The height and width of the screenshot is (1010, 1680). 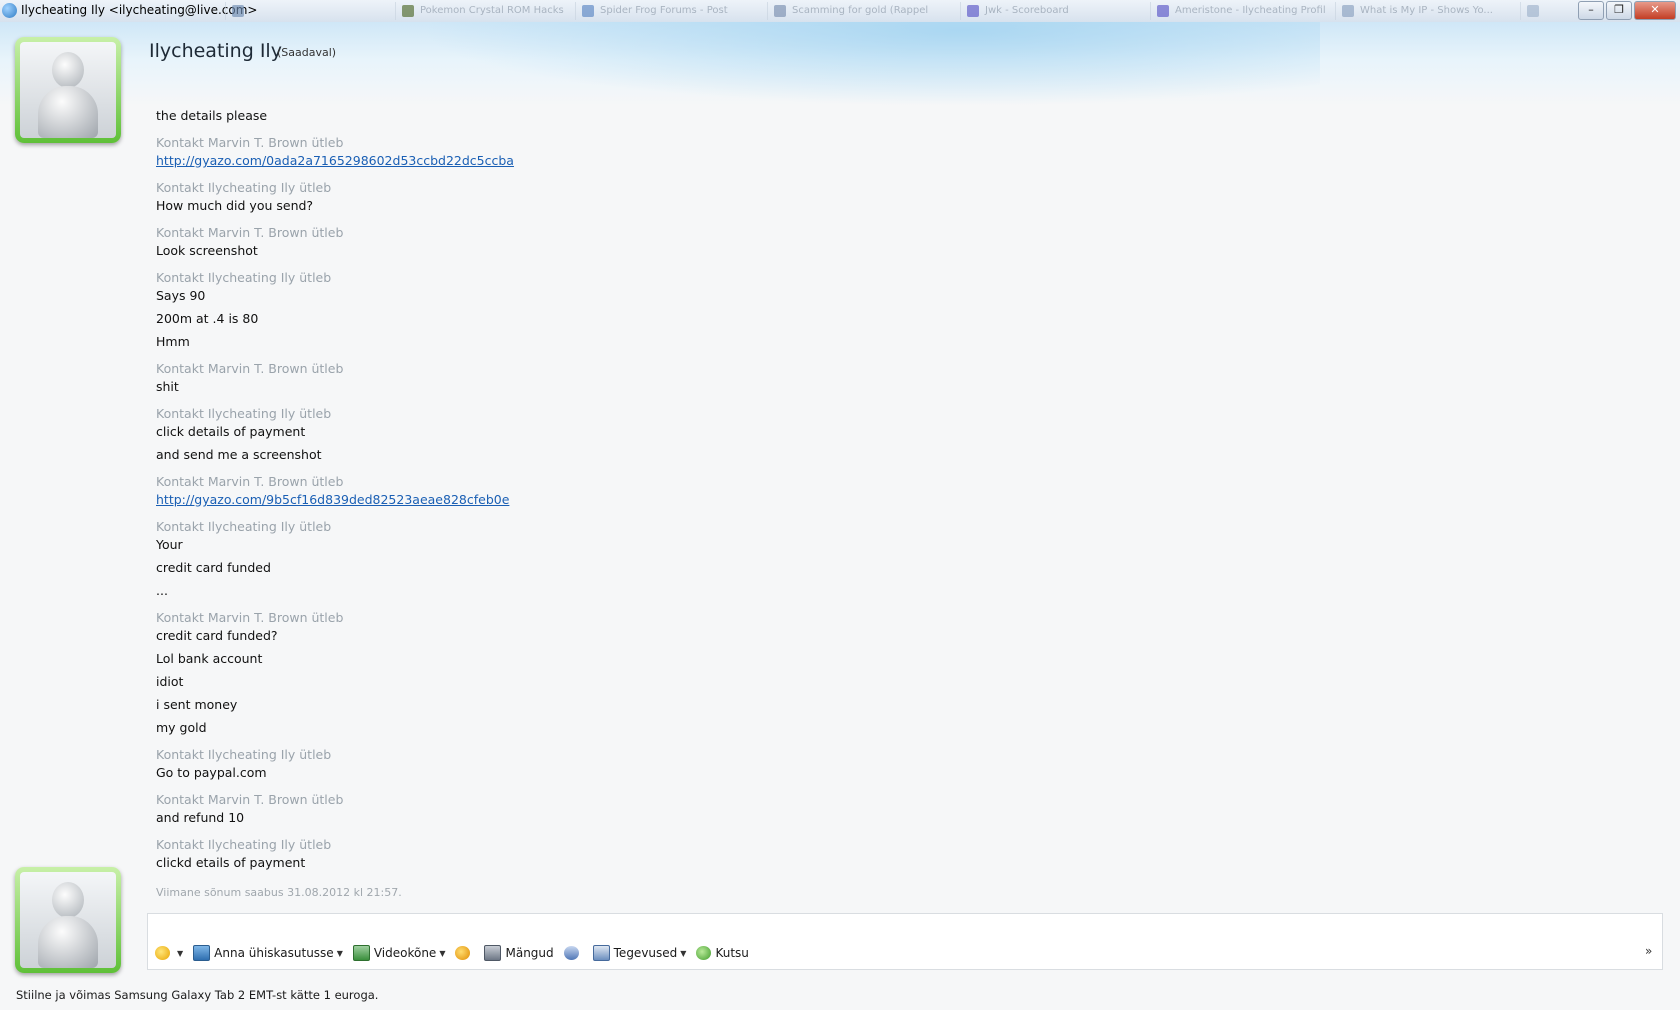 What do you see at coordinates (197, 704) in the screenshot?
I see `message-text: i sent money` at bounding box center [197, 704].